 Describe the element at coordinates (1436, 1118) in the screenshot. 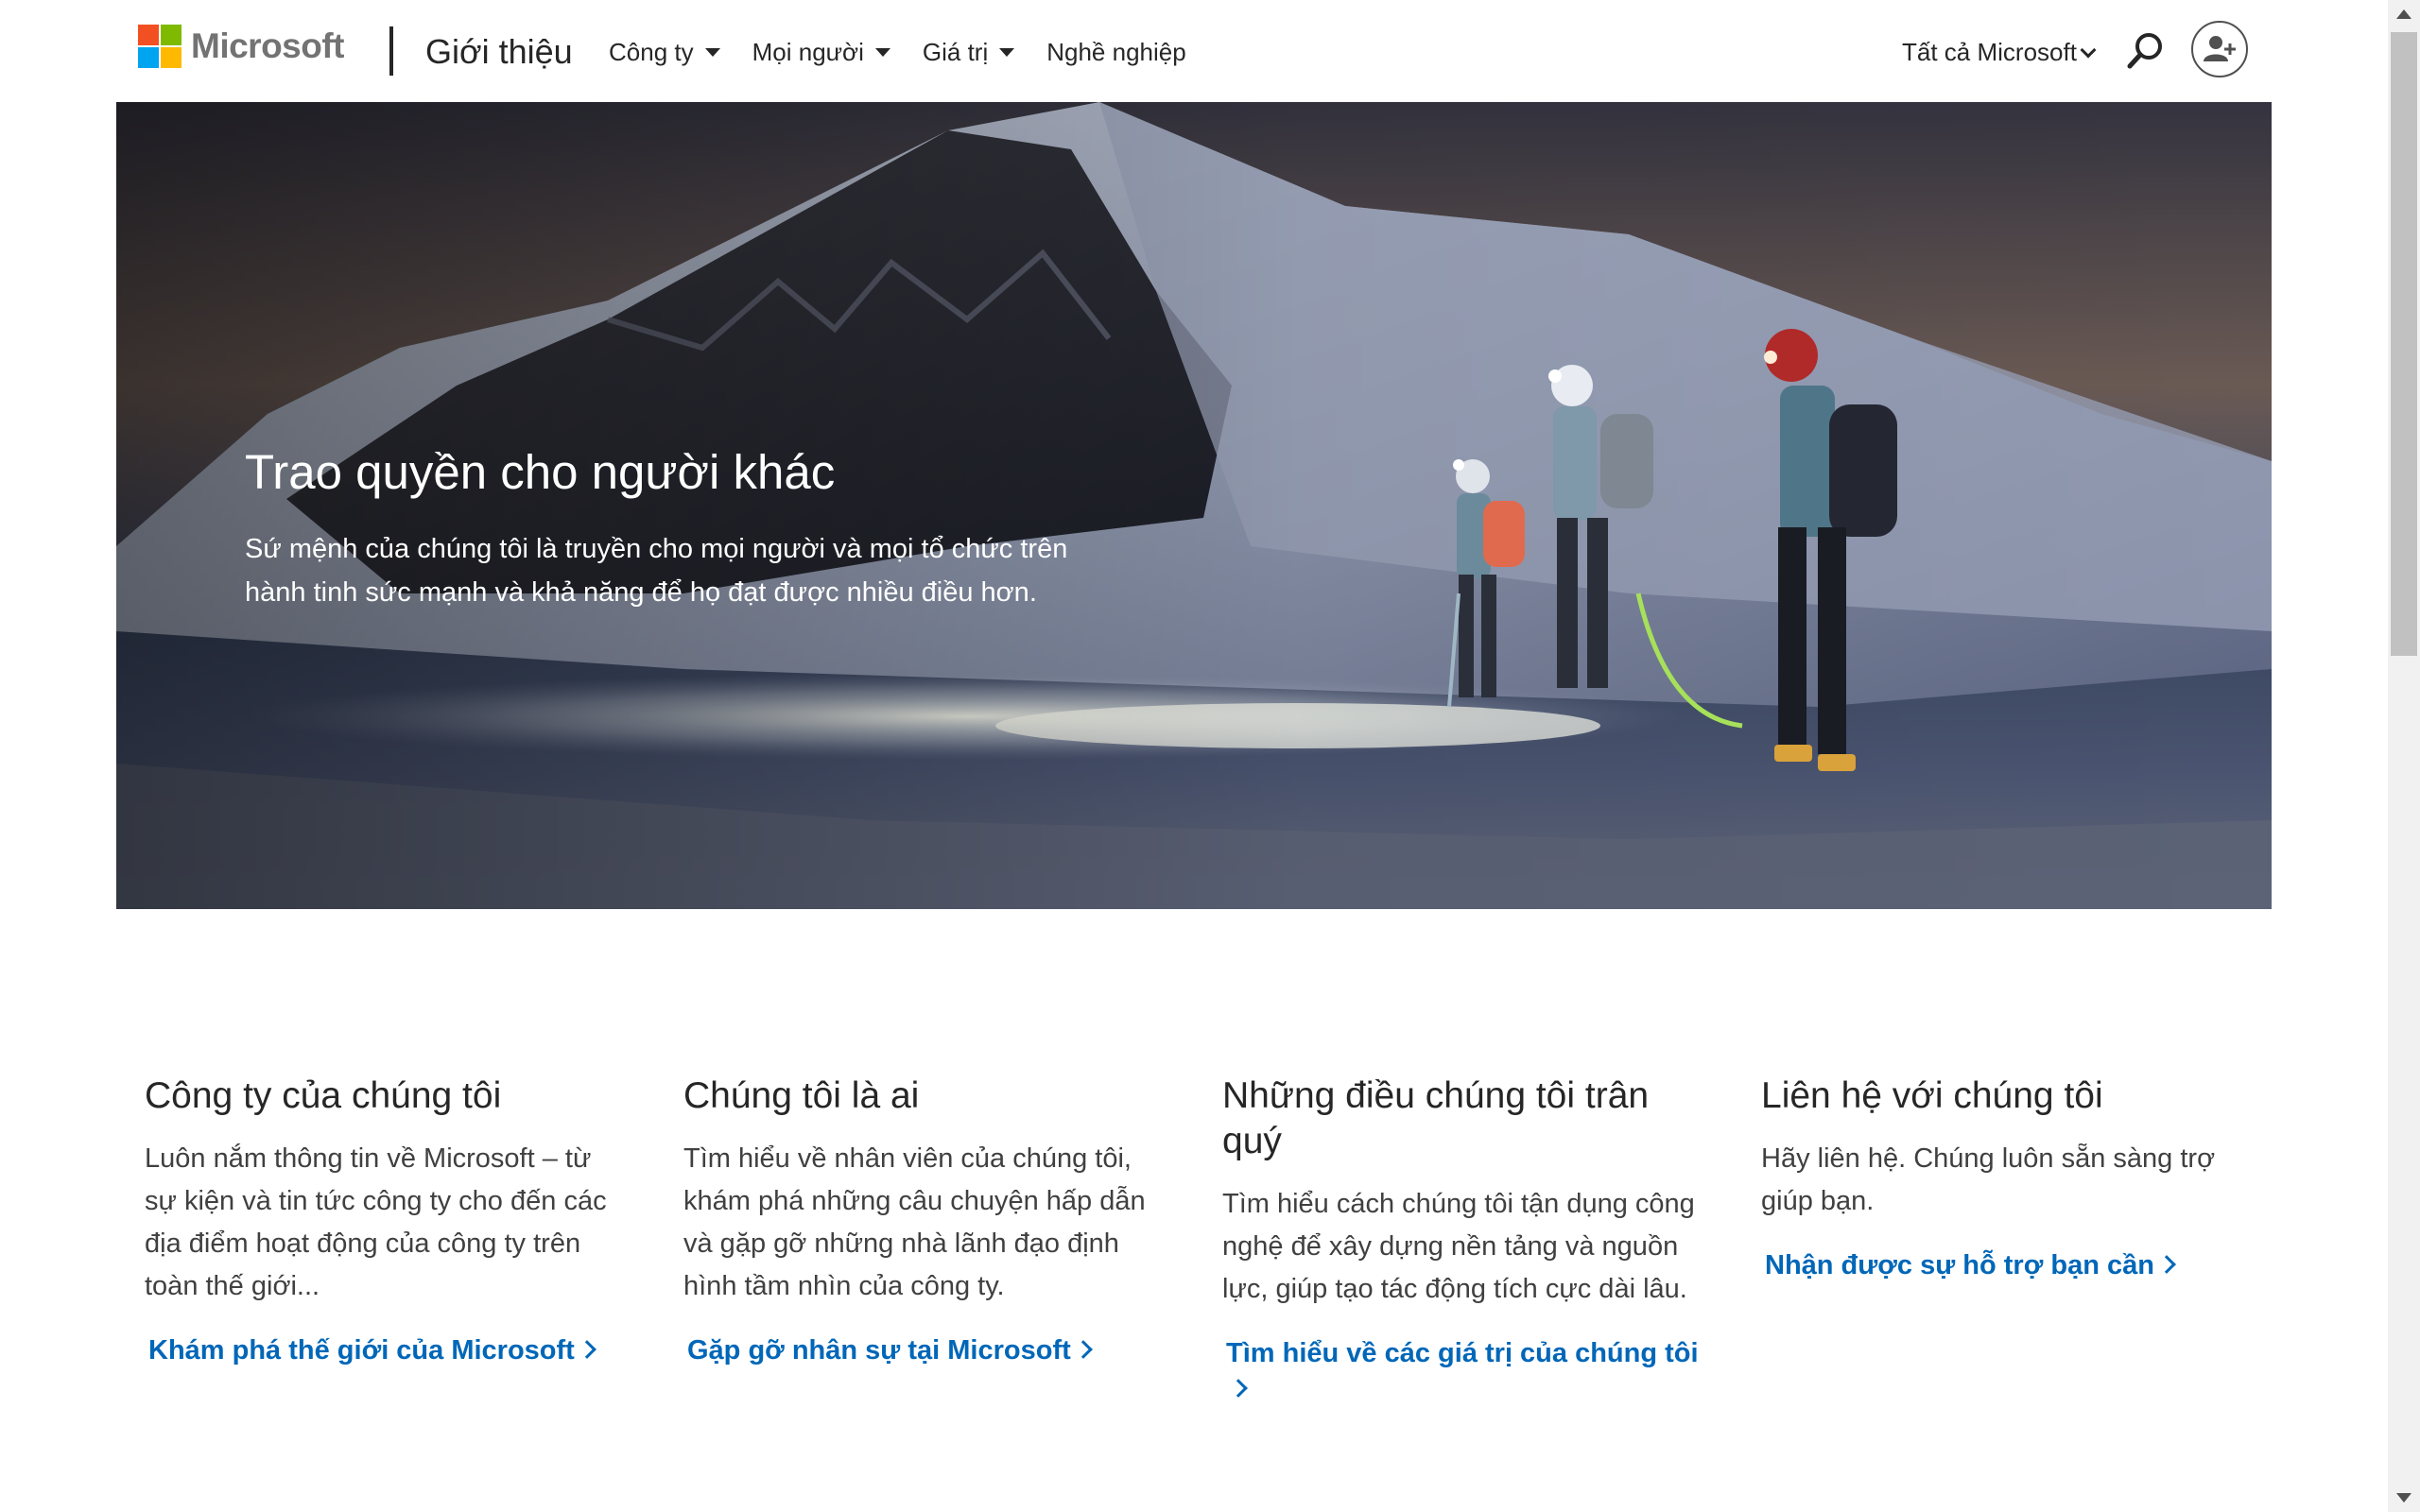

I see `card-title: Những điều chúng tôi trân quý` at that location.